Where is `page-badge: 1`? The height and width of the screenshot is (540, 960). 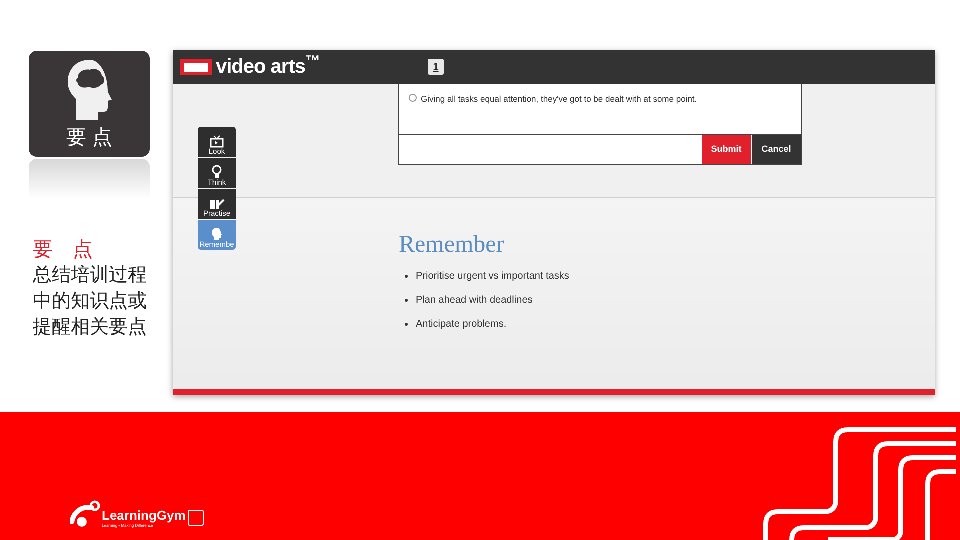 page-badge: 1 is located at coordinates (436, 67).